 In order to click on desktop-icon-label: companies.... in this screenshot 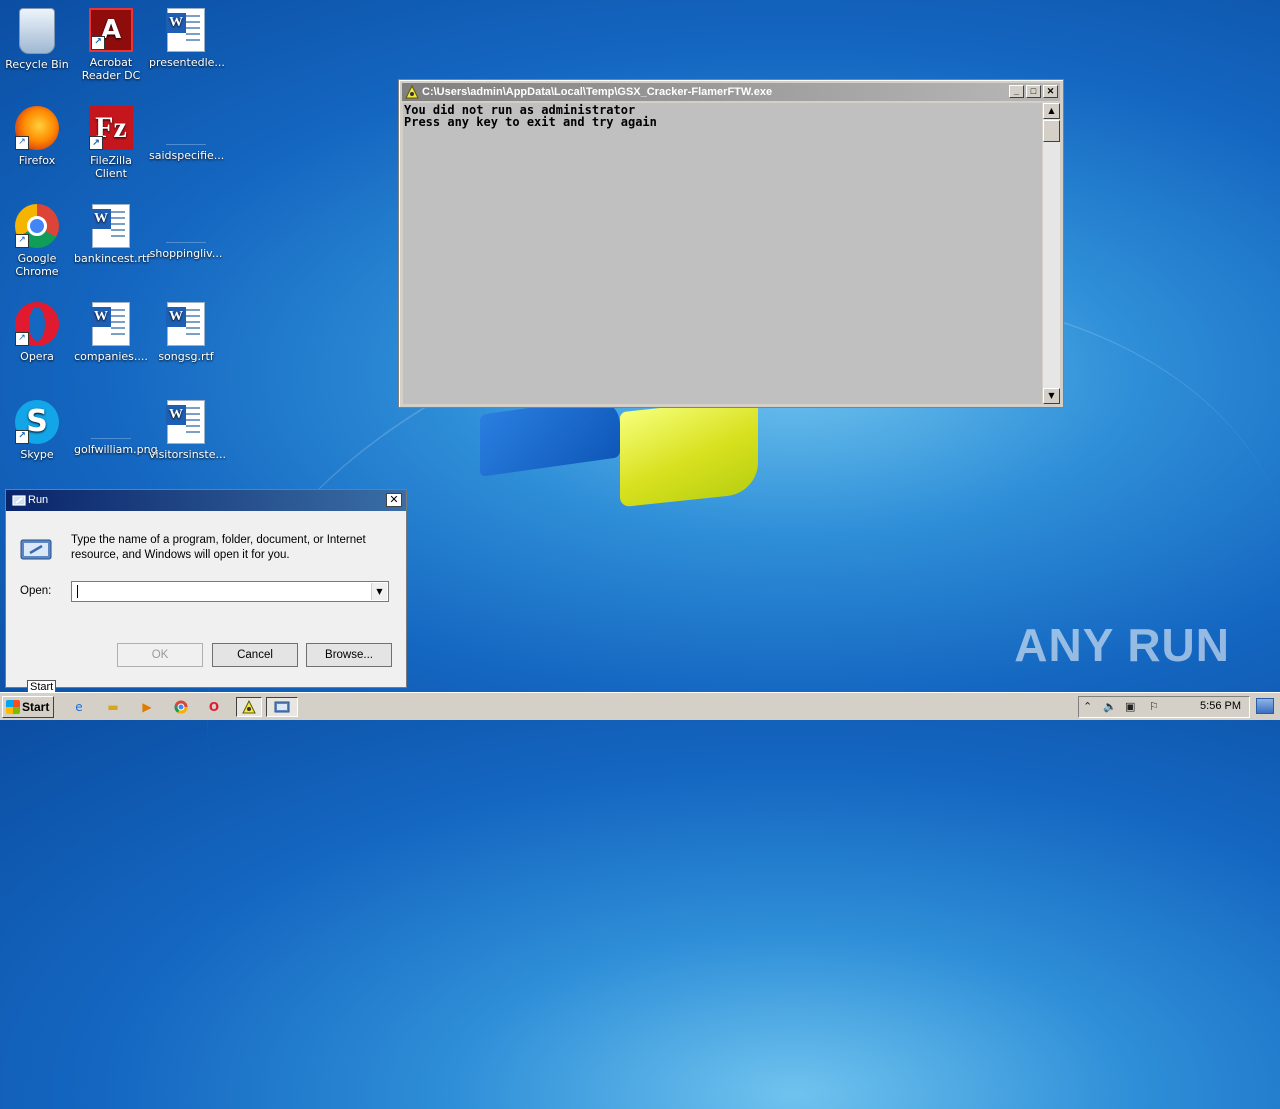, I will do `click(111, 356)`.